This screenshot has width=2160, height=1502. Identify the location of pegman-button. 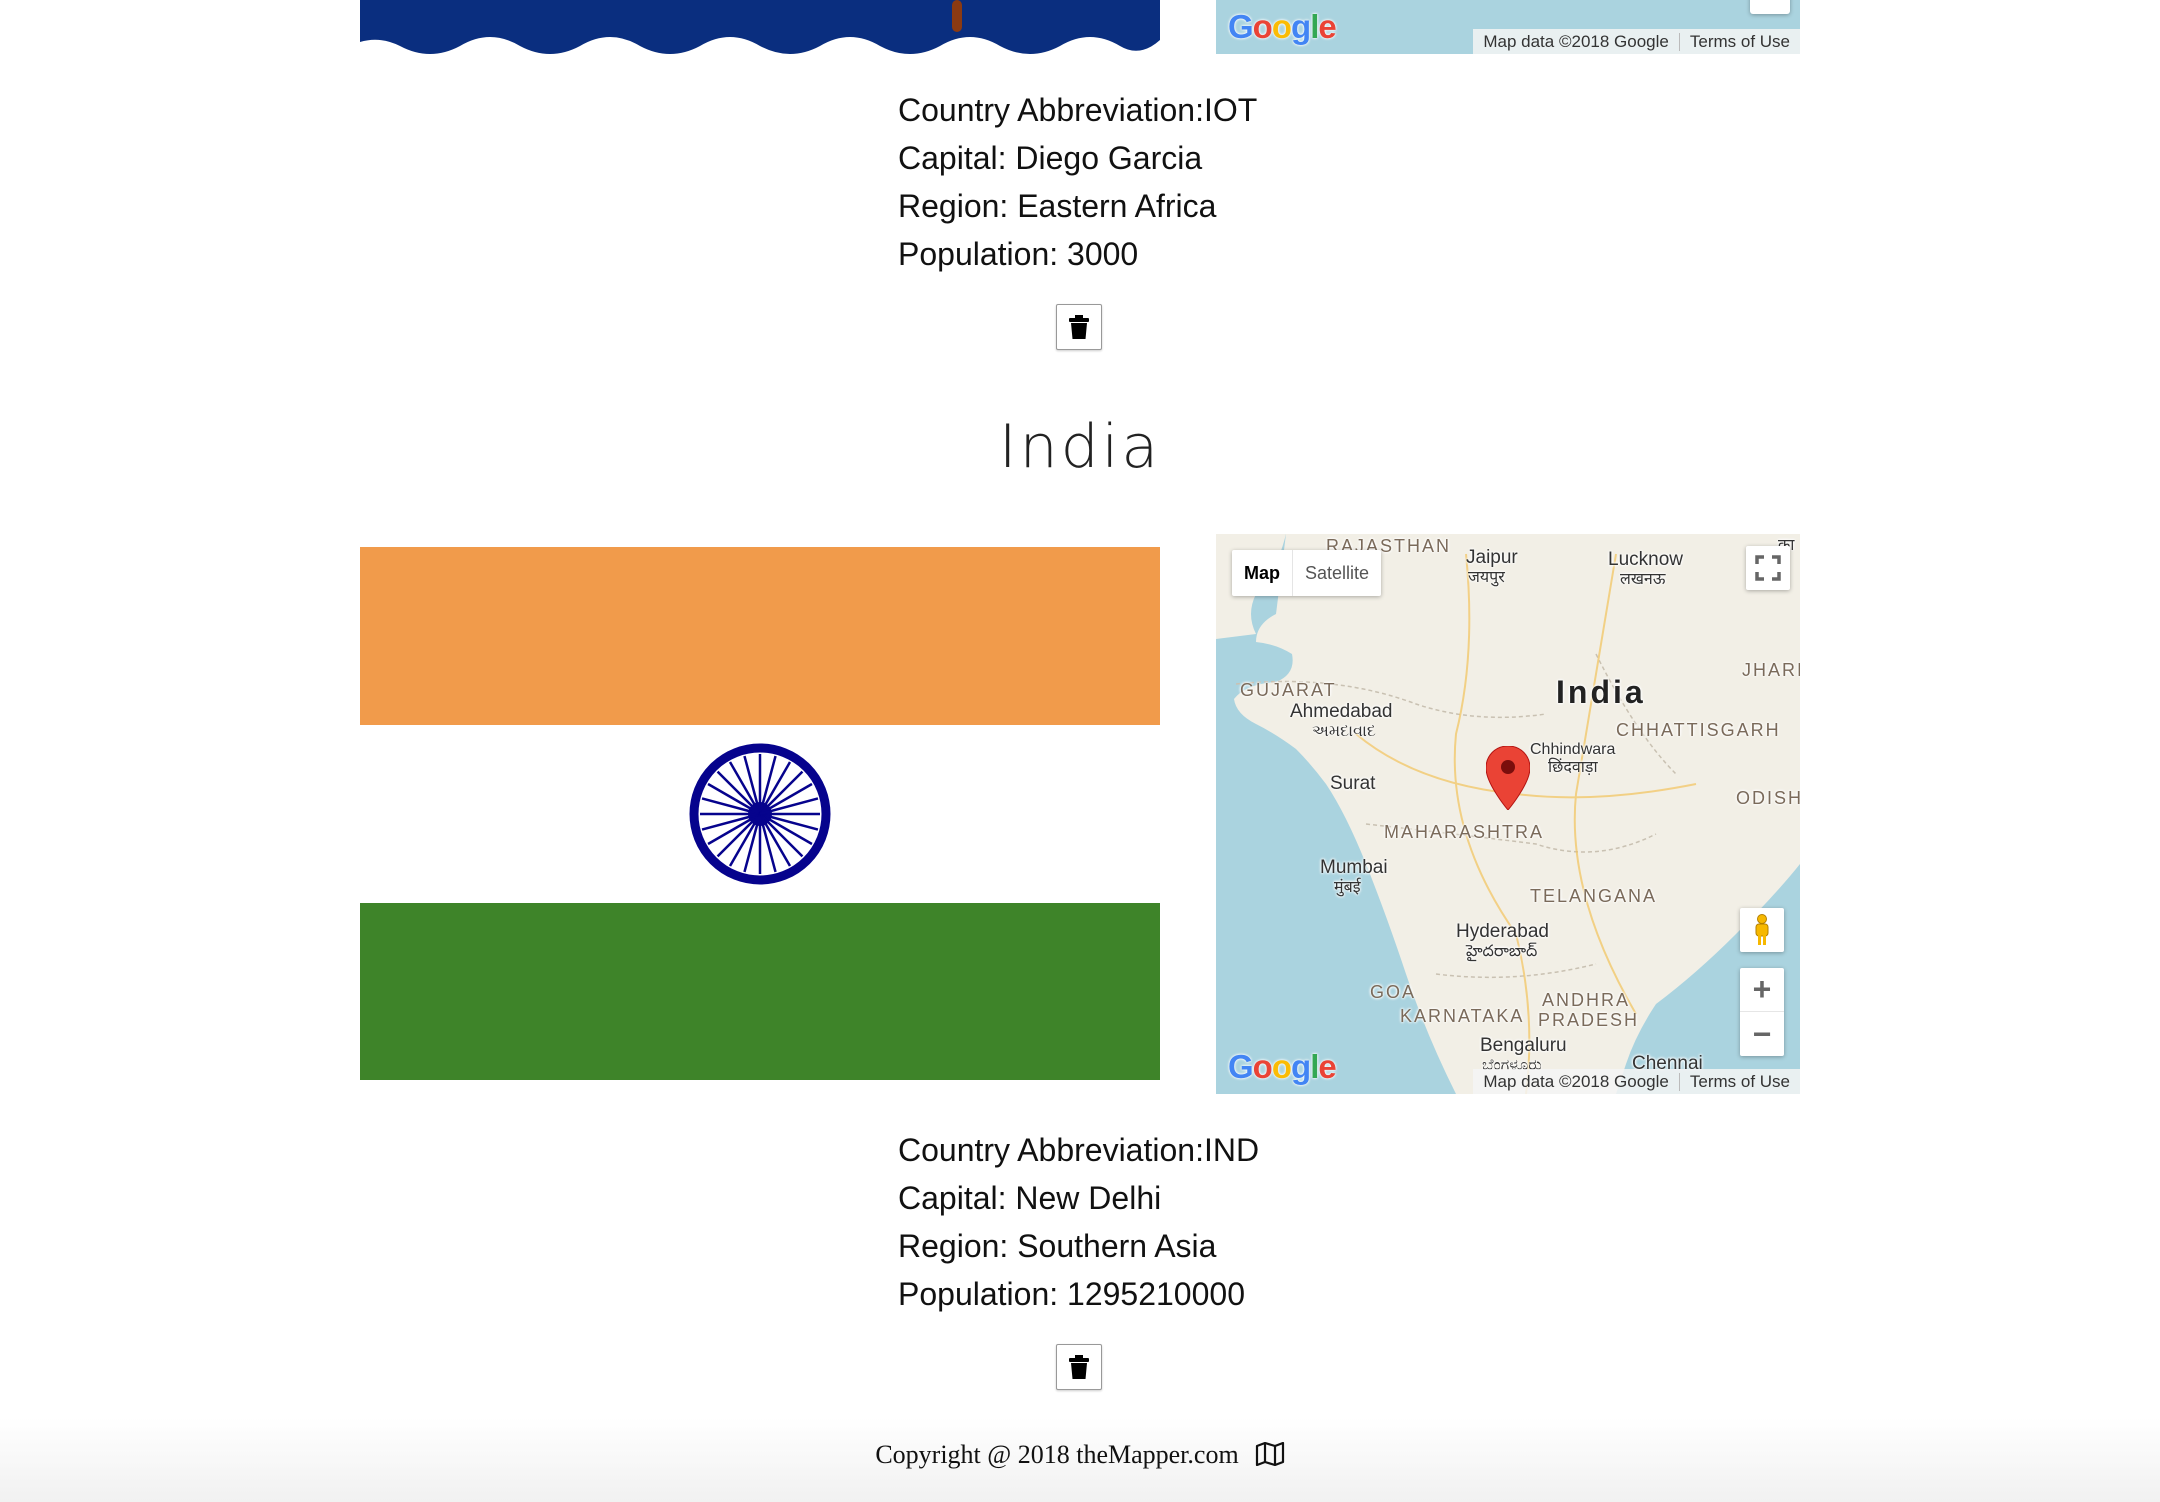
(1762, 930).